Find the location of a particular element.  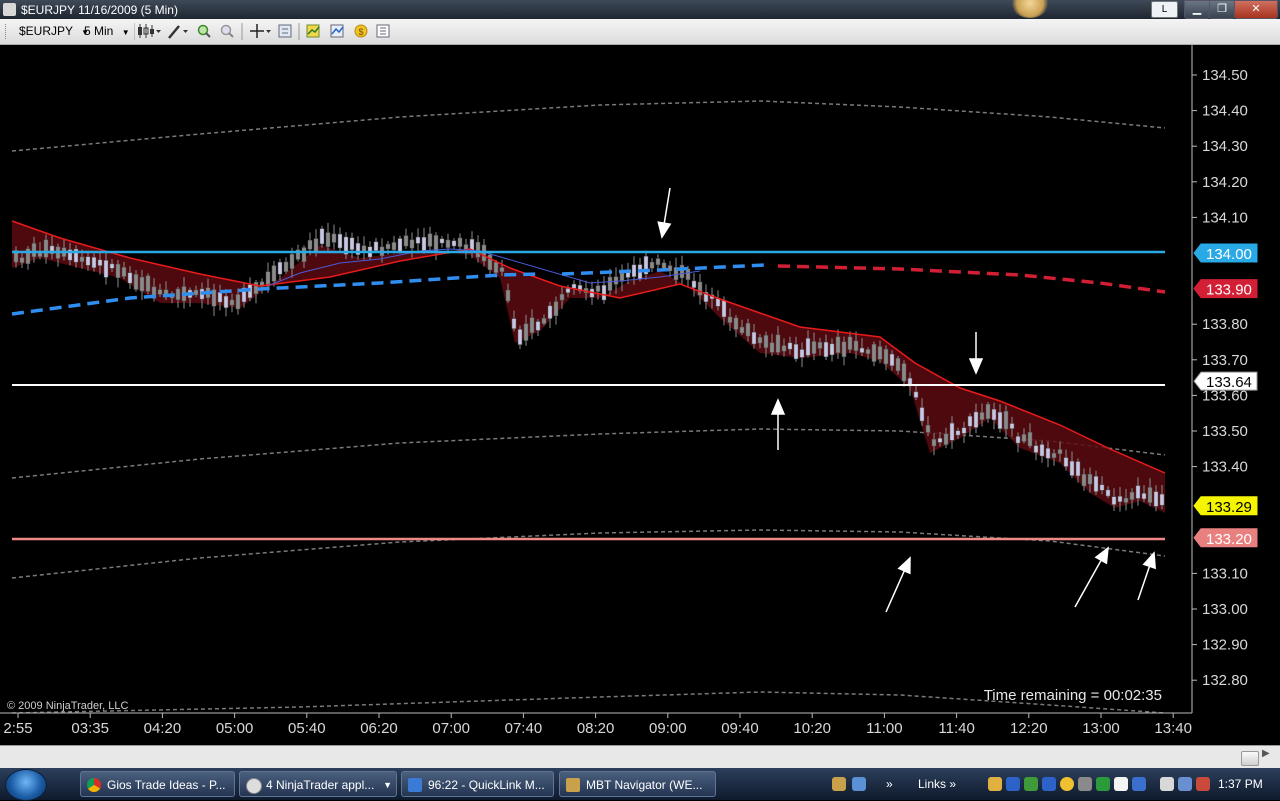

links-toolbar: Links » is located at coordinates (937, 784).